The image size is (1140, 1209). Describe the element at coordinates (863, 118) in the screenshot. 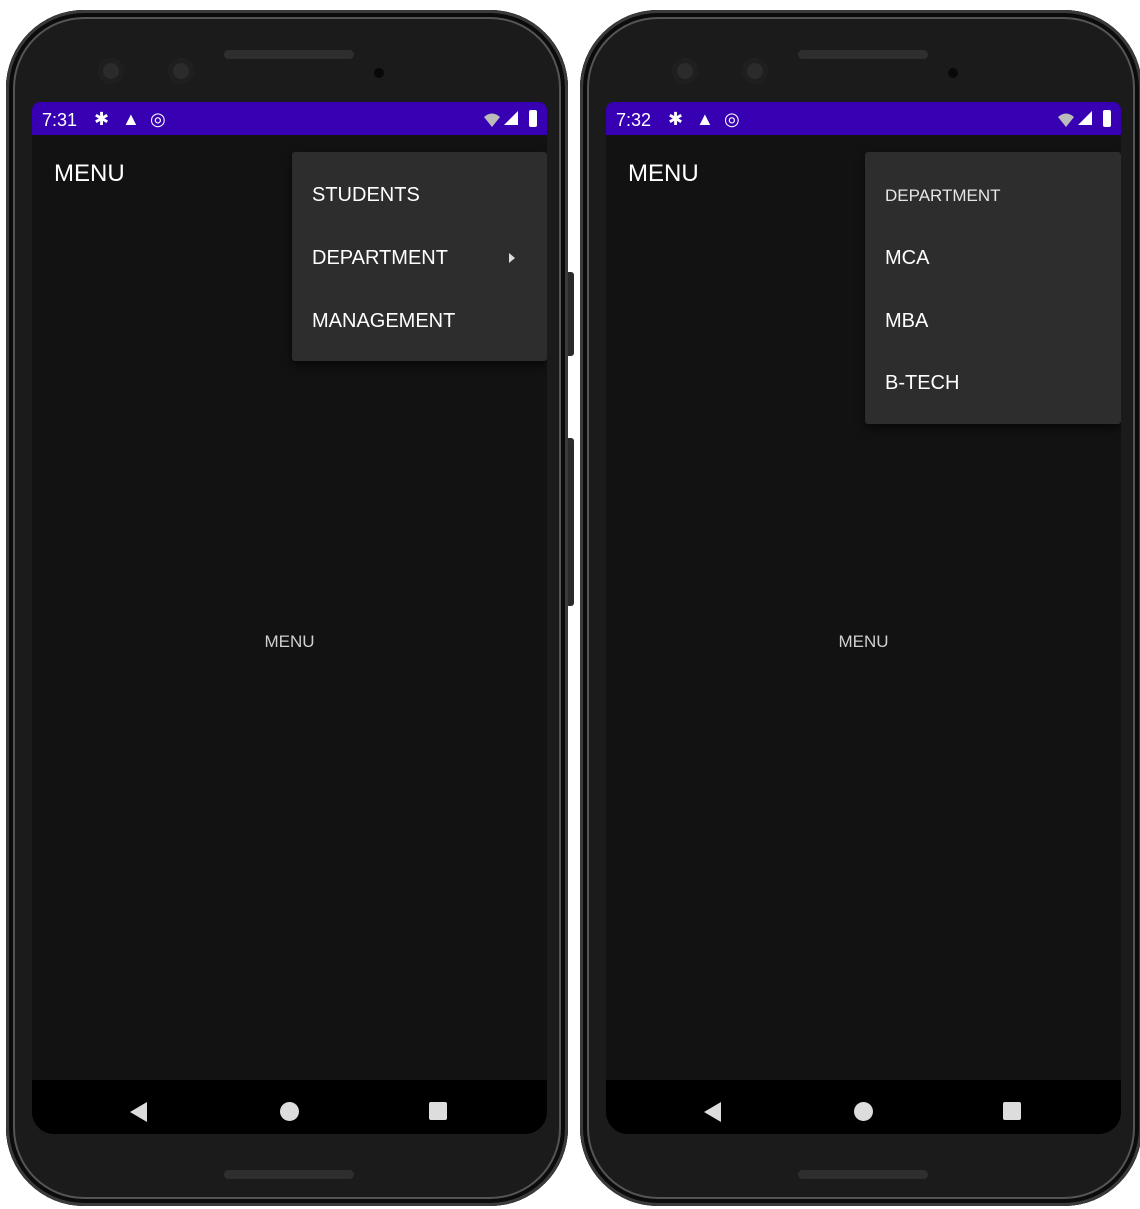

I see `status-bar: 7:32 ✱ ▲ ◎` at that location.